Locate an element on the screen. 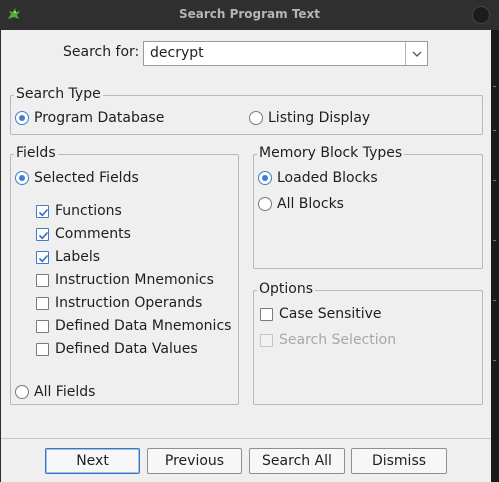  radio-loaded-blocks: Loaded Blocks is located at coordinates (318, 178).